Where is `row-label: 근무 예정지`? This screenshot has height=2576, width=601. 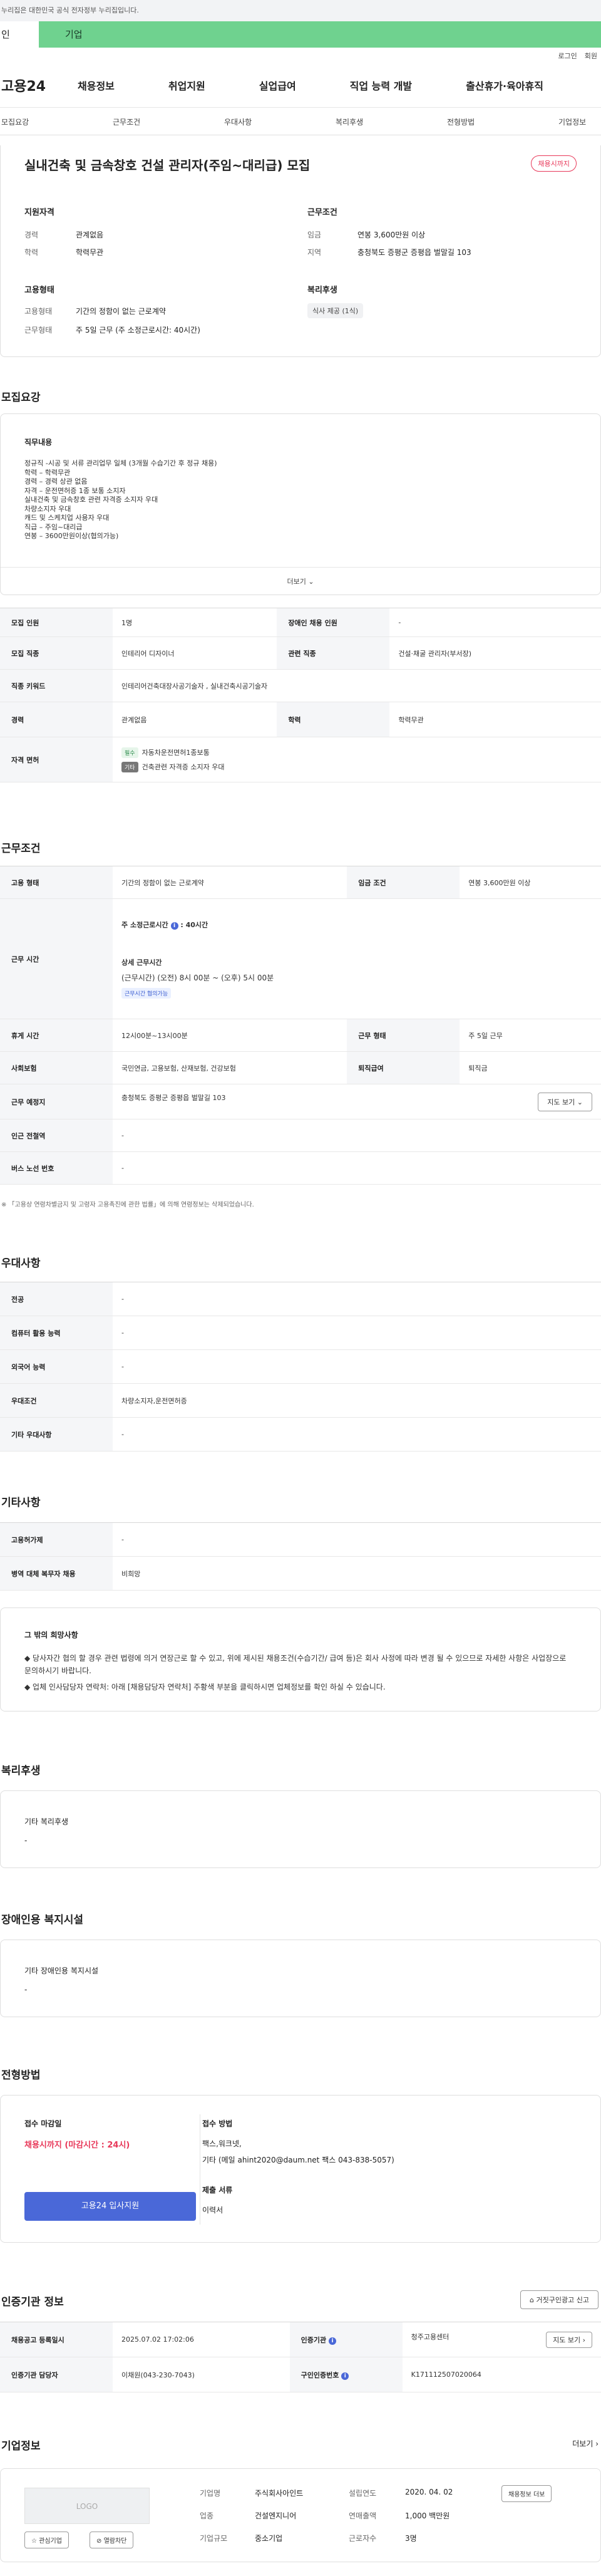
row-label: 근무 예정지 is located at coordinates (56, 1101).